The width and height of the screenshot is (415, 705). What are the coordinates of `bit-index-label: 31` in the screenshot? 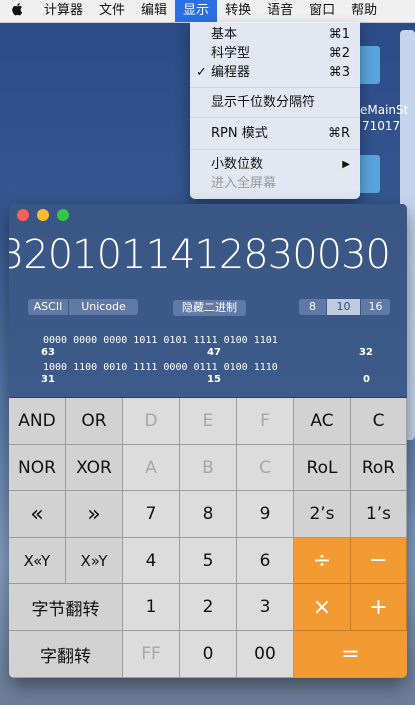 It's located at (48, 379).